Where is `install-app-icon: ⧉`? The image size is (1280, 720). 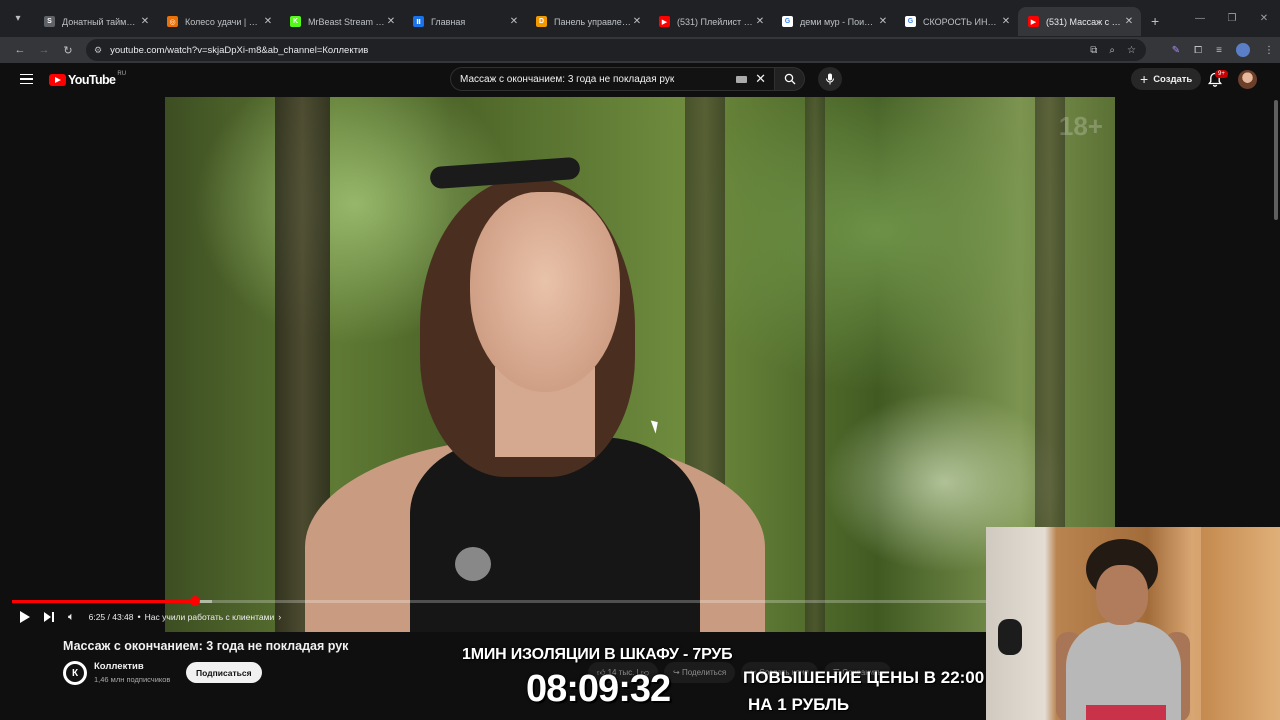
install-app-icon: ⧉ is located at coordinates (1093, 50).